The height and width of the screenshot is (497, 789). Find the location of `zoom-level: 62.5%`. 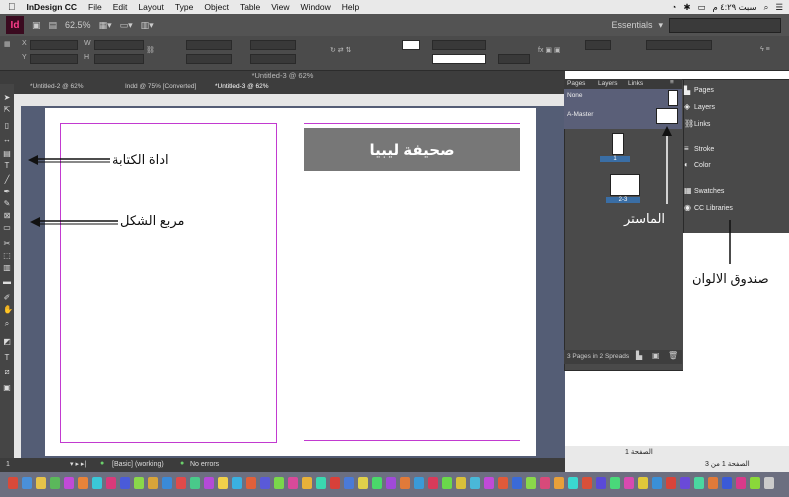

zoom-level: 62.5% is located at coordinates (78, 25).